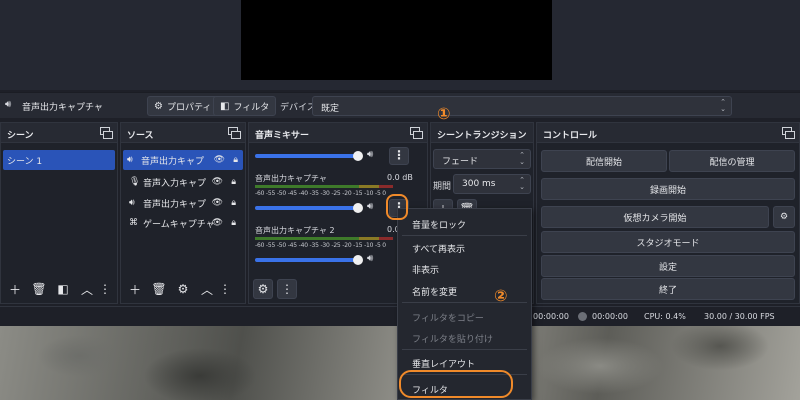 This screenshot has width=800, height=400. I want to click on scenes-dock: シーン シーン 1 ＋ 🗑︎ ◧ ︿ ⋮, so click(59, 213).